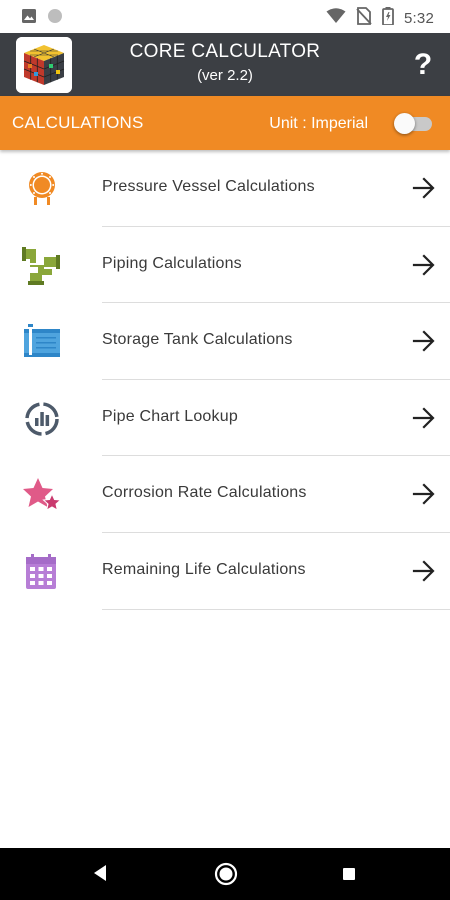  I want to click on storage-tank-icon, so click(42, 342).